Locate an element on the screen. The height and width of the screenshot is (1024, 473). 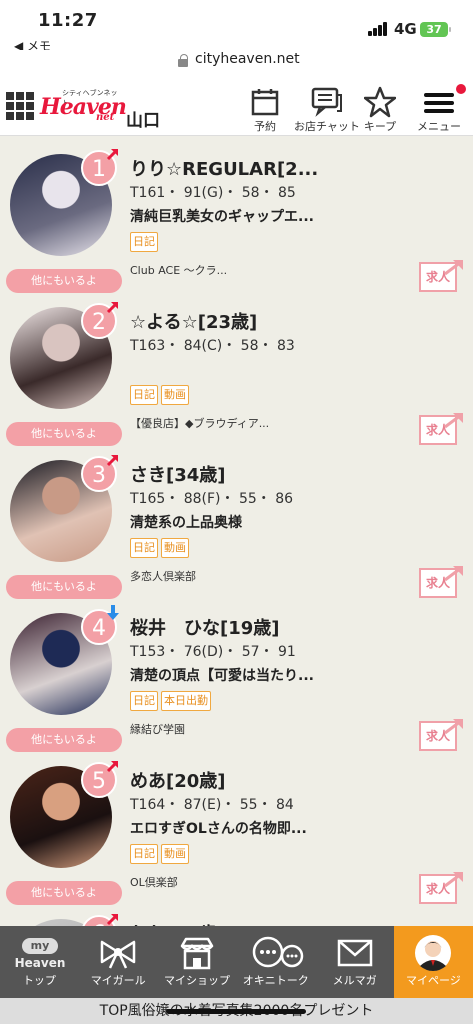
nav-reserve: 予約 is located at coordinates (265, 109).